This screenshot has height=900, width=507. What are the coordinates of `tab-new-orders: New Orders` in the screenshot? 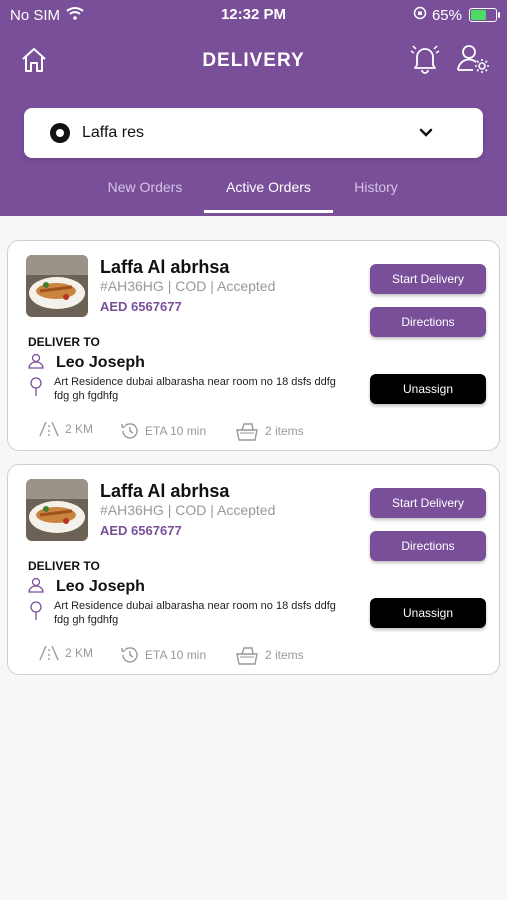 It's located at (145, 187).